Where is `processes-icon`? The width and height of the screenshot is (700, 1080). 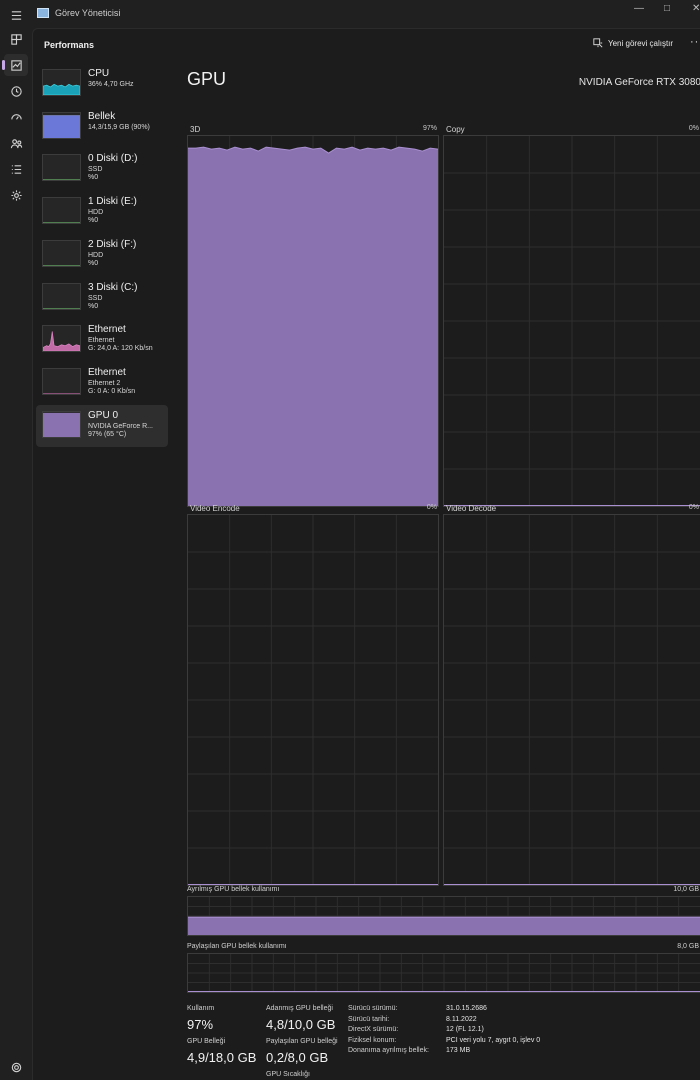
processes-icon is located at coordinates (16, 39).